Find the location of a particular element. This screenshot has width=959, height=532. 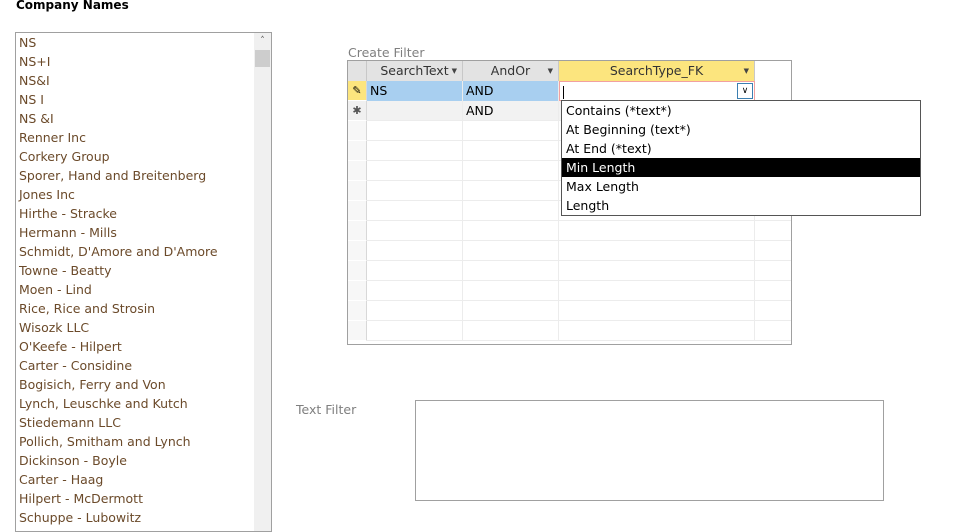

column-header-searchtype: SearchType_FK ▼ is located at coordinates (657, 71).